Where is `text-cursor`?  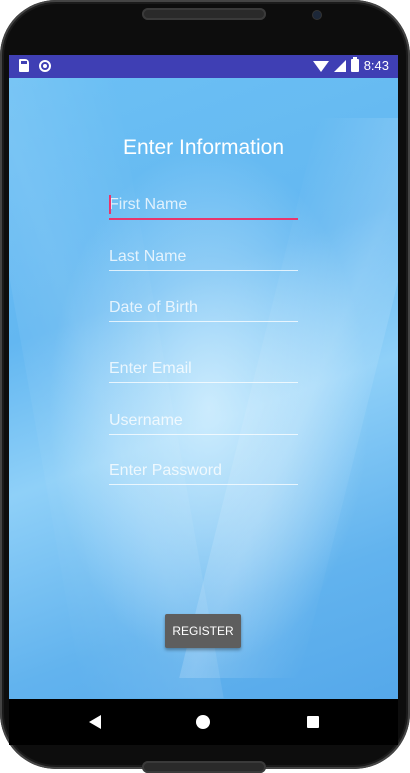 text-cursor is located at coordinates (110, 204).